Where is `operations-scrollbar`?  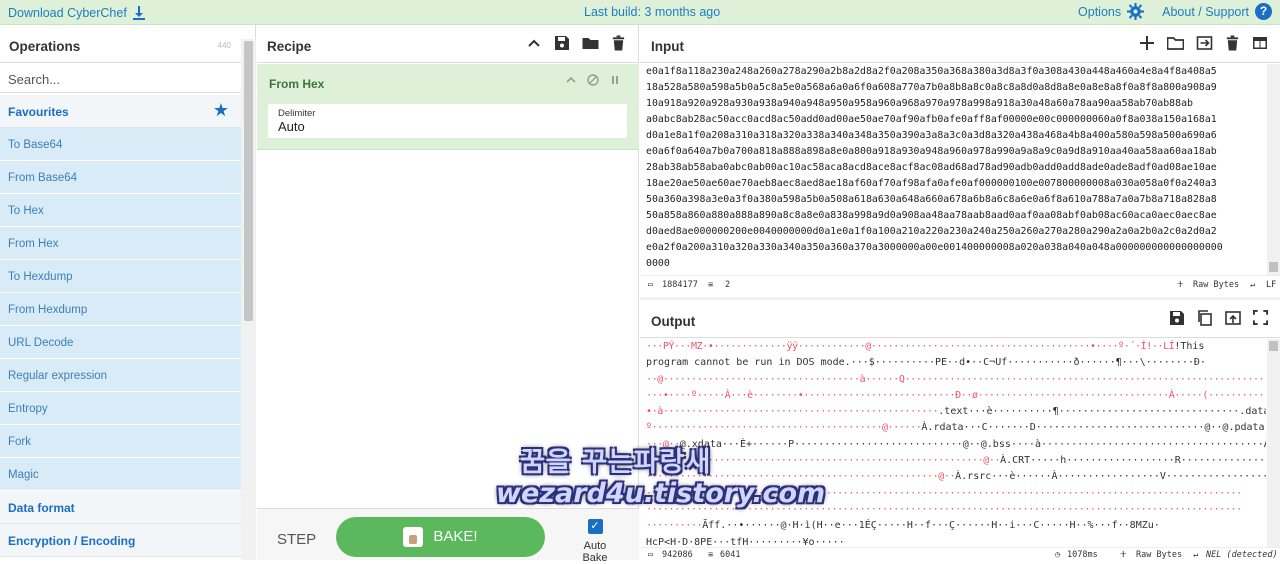 operations-scrollbar is located at coordinates (248, 299).